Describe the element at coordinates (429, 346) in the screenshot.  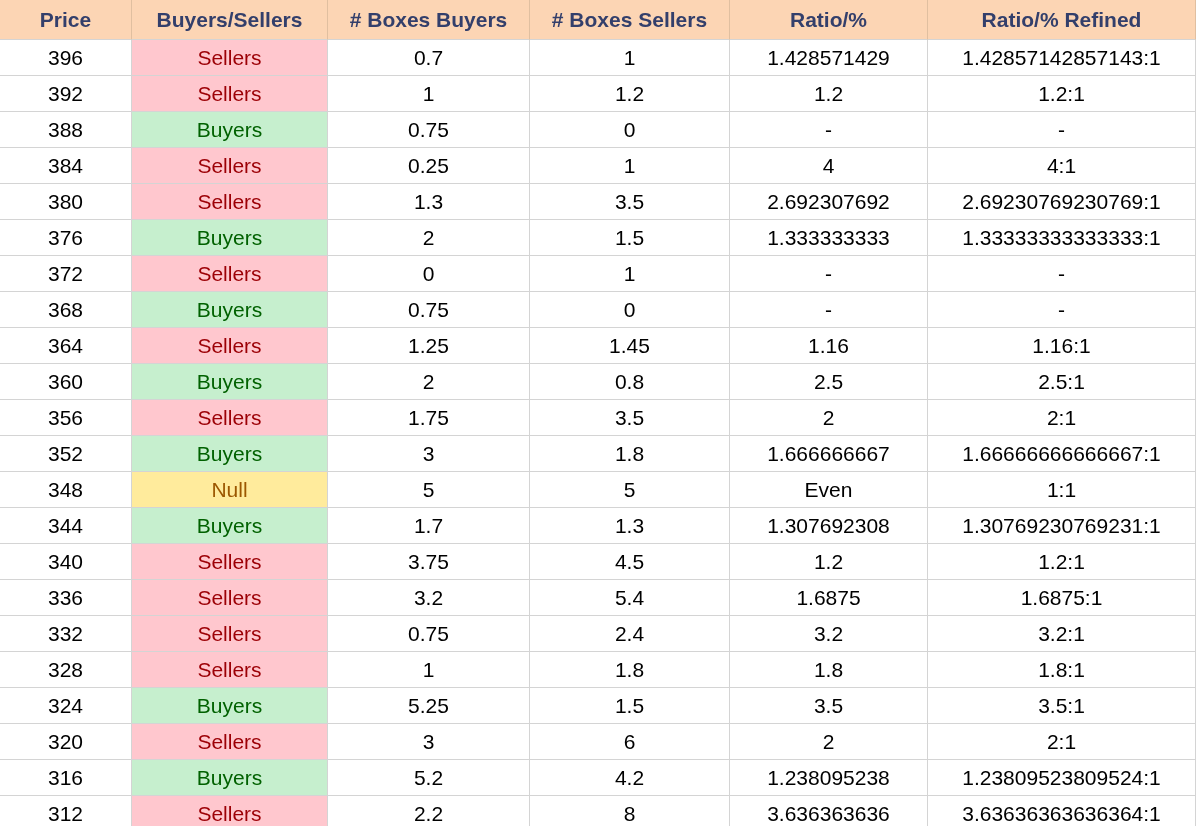
I see `table-cell: 1.25` at that location.